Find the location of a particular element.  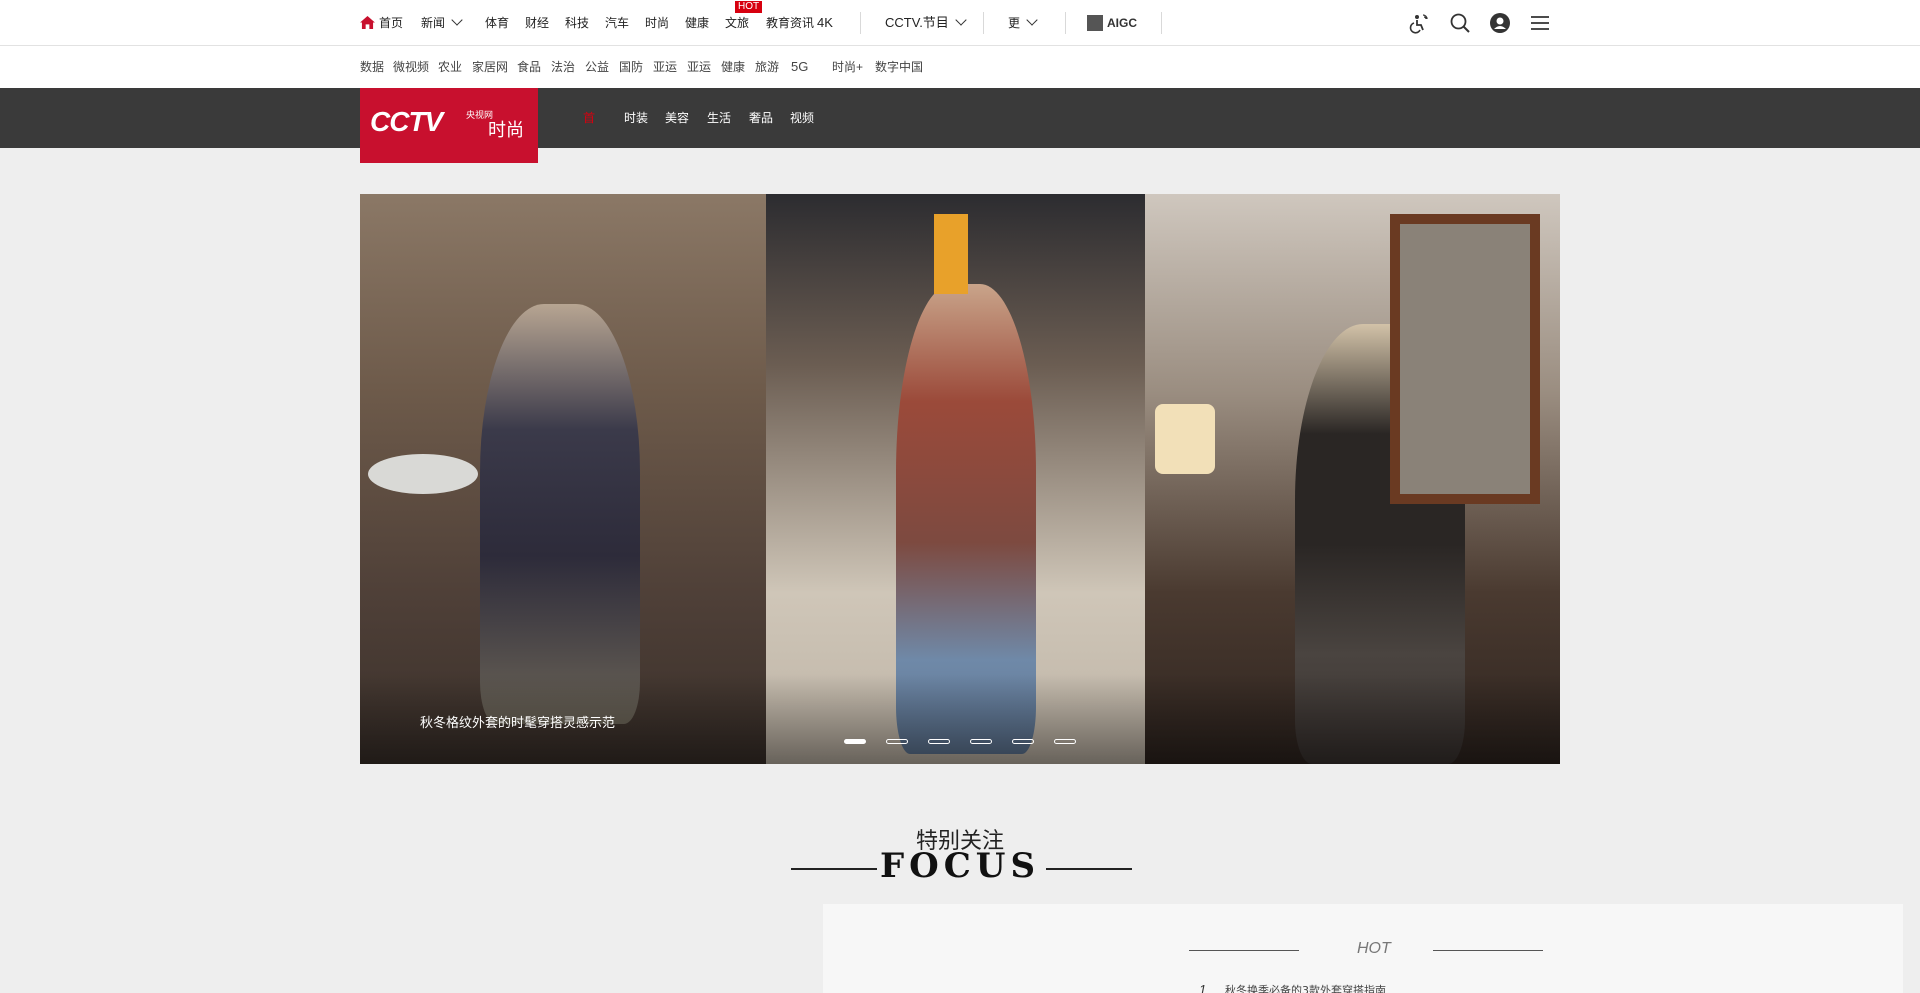

hot-title: HOT is located at coordinates (1374, 948).